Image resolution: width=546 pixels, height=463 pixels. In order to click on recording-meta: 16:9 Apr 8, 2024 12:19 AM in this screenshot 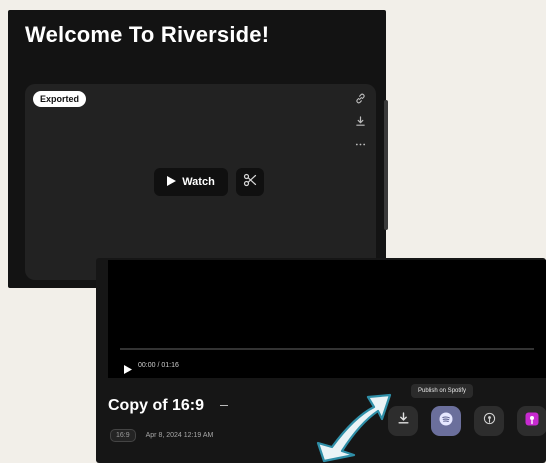, I will do `click(161, 435)`.